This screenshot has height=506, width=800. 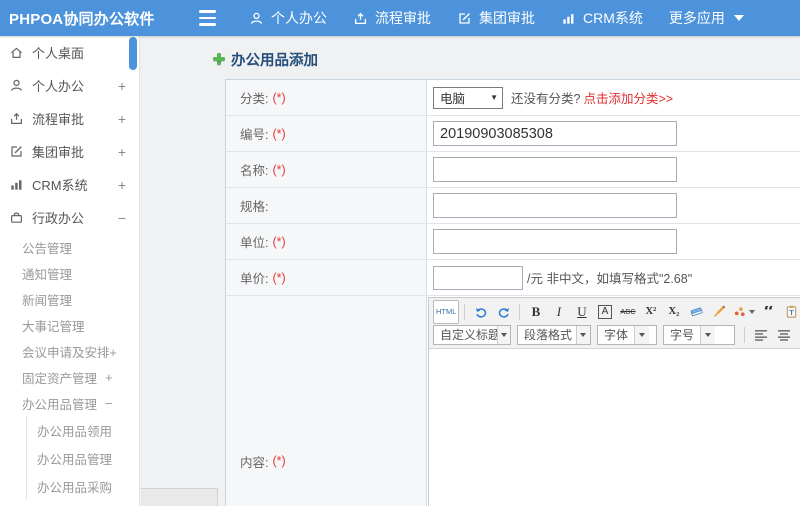 I want to click on sidebar-item-desktop: 个人桌面, so click(x=69, y=52).